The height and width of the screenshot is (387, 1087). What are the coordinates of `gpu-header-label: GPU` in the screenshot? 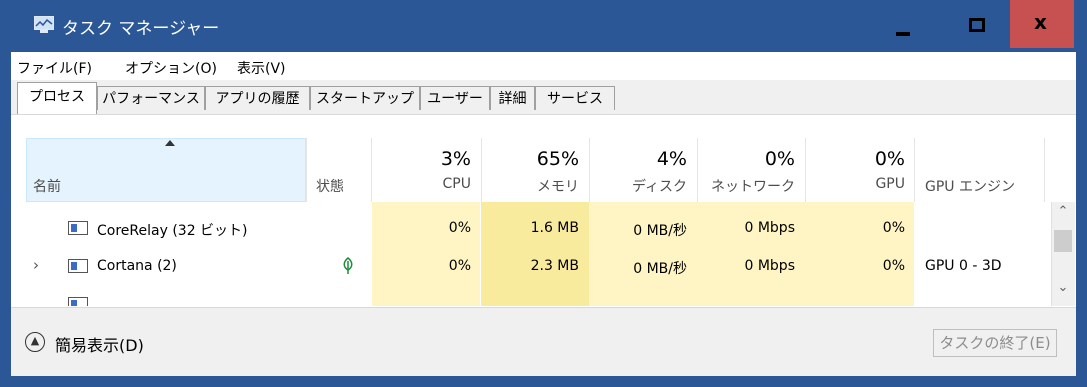 It's located at (861, 184).